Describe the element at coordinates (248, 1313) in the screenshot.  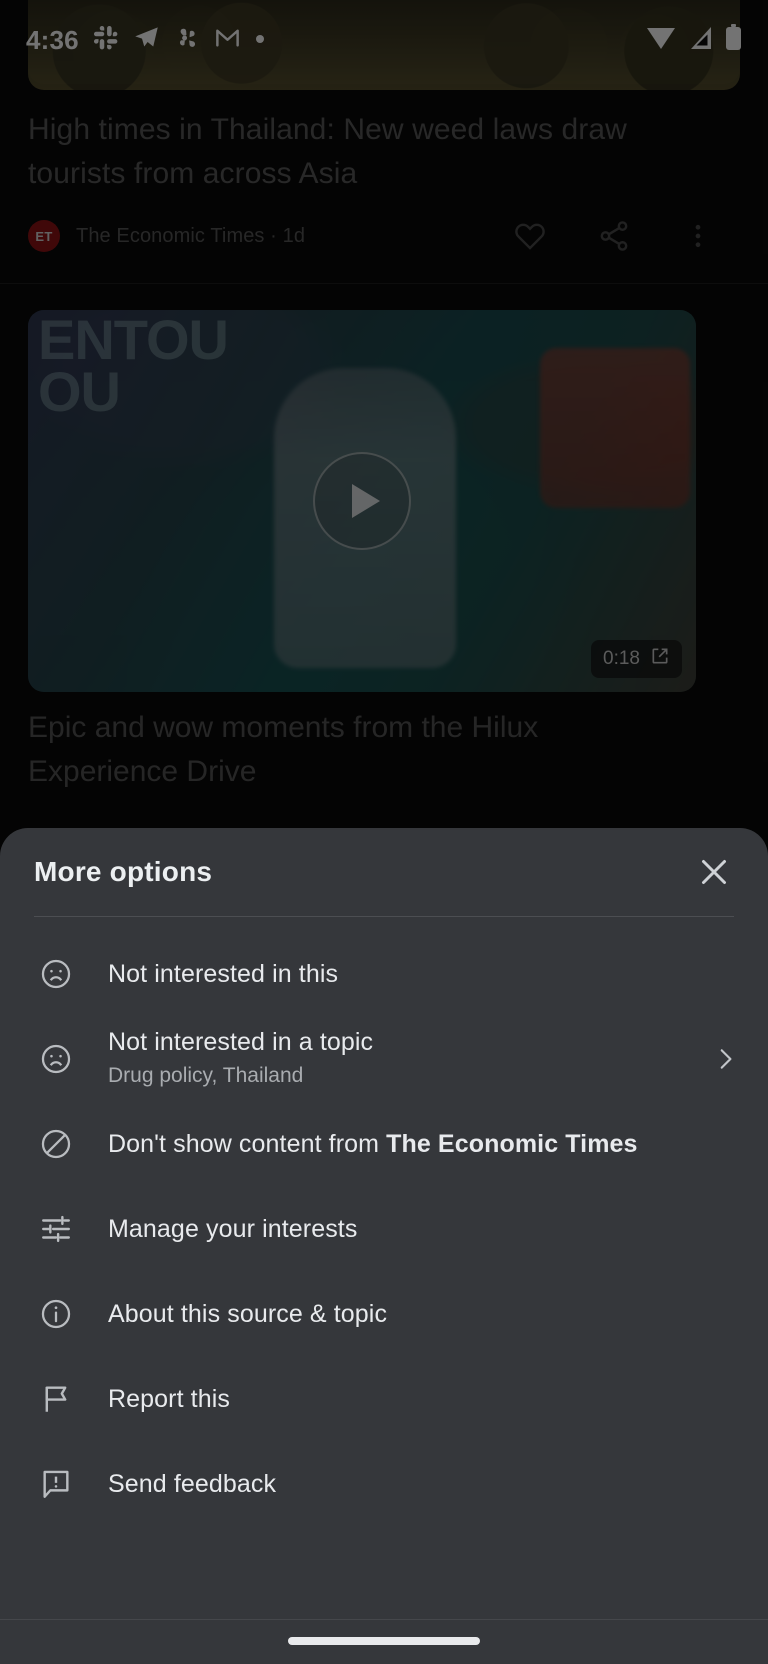
I see `menu-item-label: About this source & topic` at that location.